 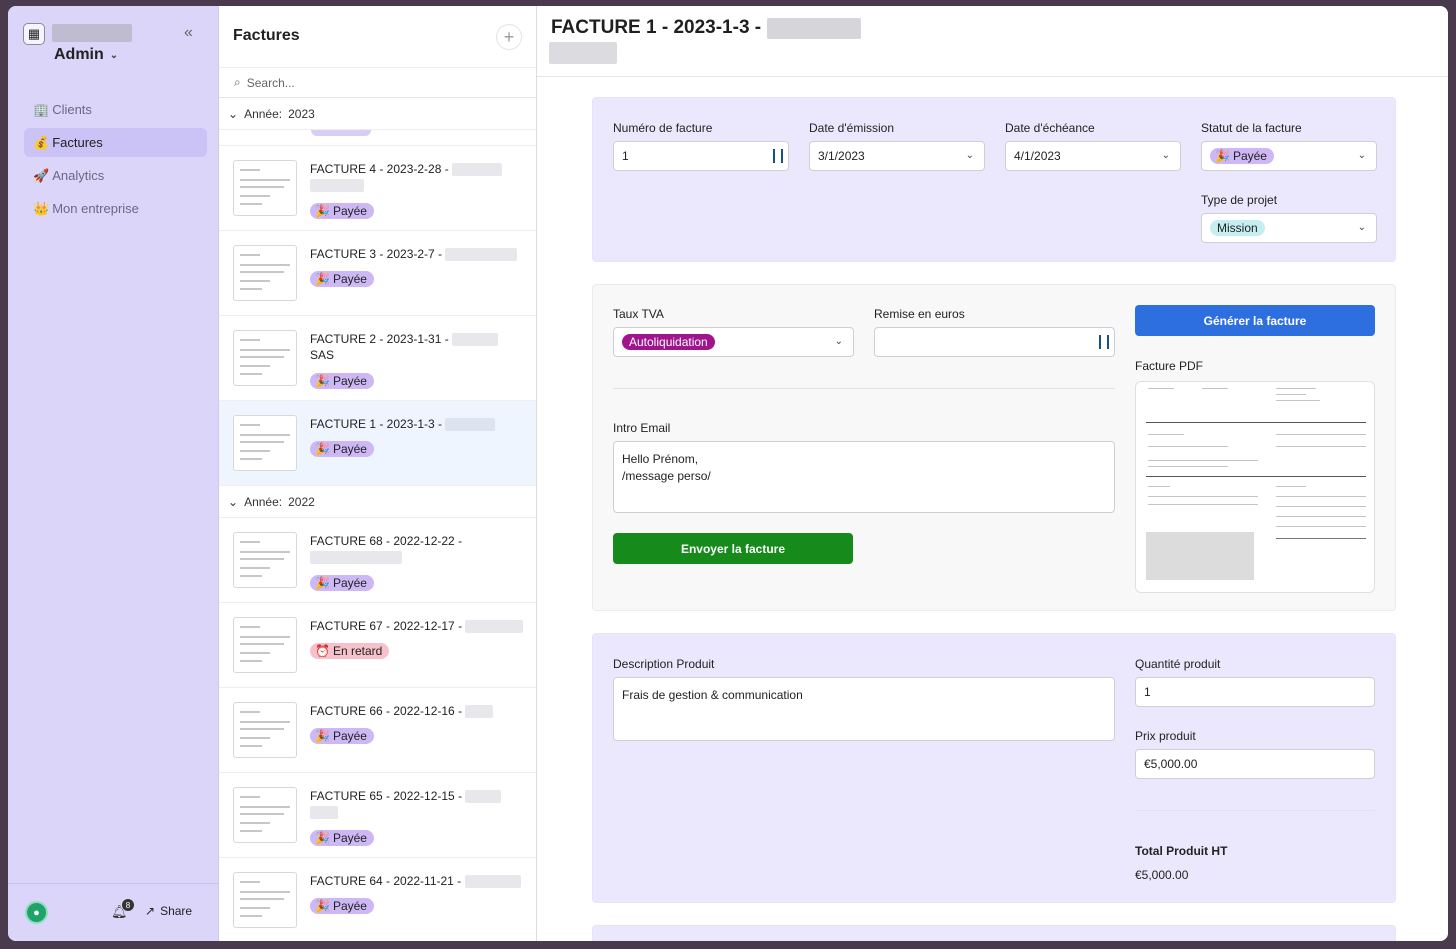 I want to click on add-invoice-button: +, so click(x=509, y=37).